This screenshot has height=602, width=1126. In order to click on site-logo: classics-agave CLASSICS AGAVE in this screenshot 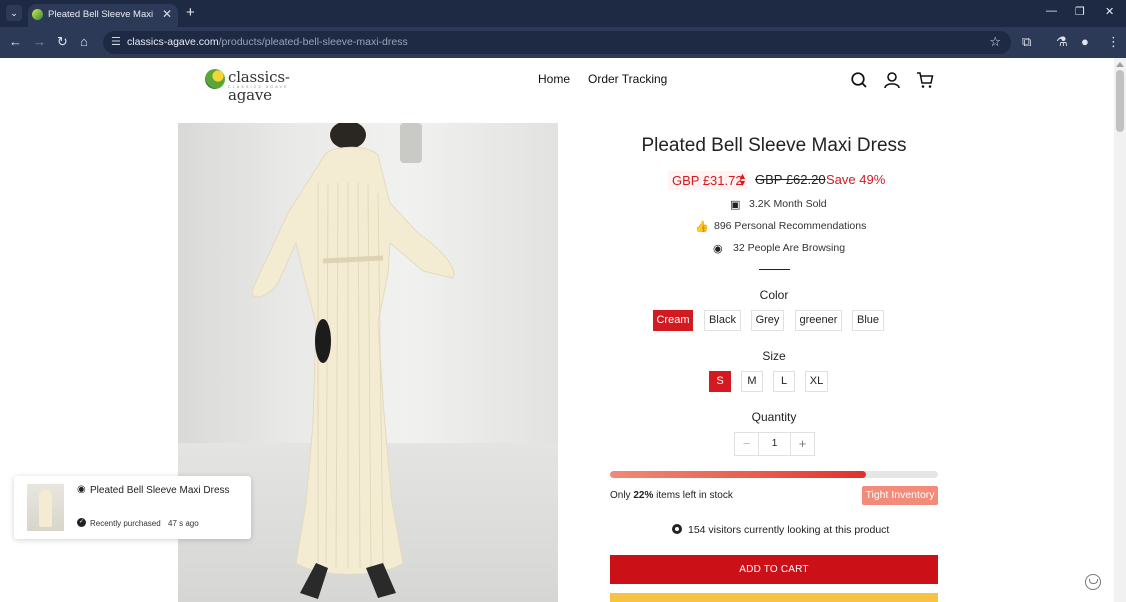, I will do `click(265, 86)`.